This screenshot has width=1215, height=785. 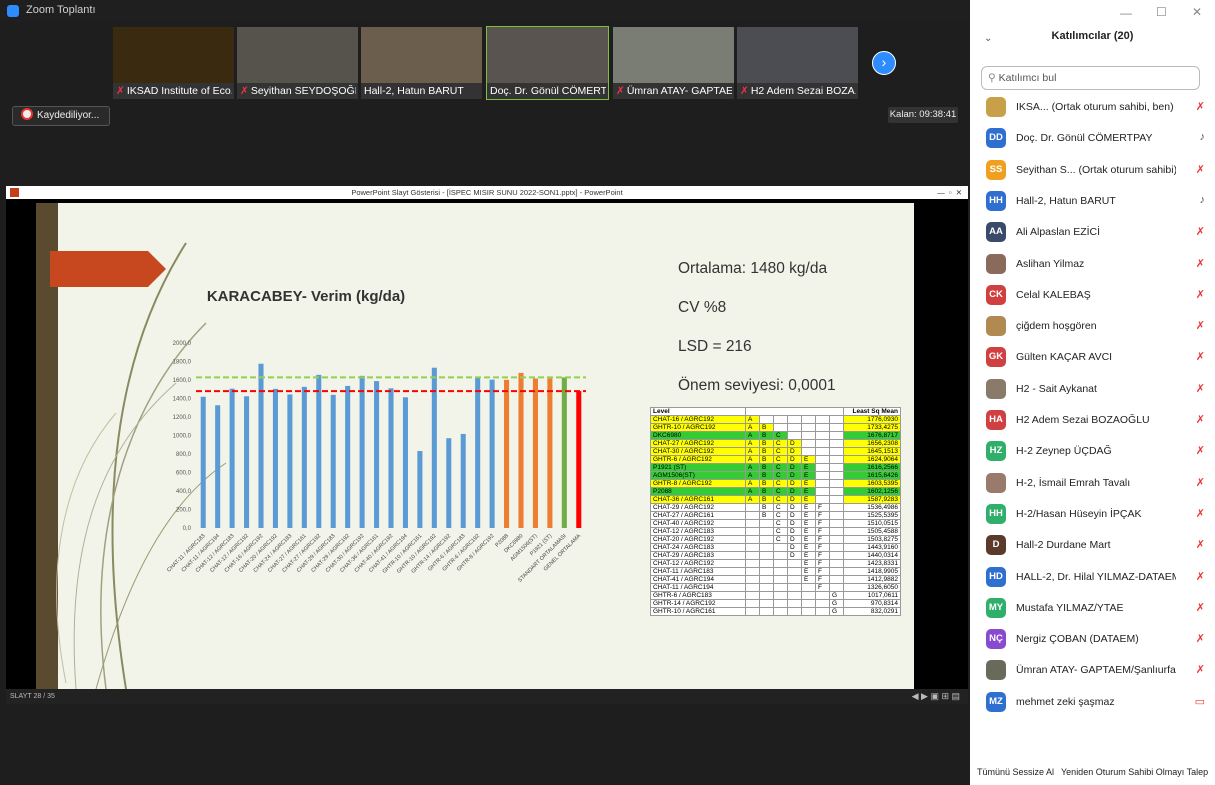 I want to click on reclaim-host-button: Yeniden Oturum Sahibi Olmayı Talep, so click(x=1134, y=772).